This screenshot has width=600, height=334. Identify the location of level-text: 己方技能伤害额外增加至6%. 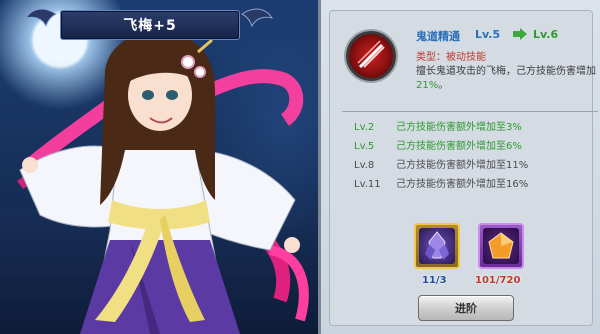
(459, 146).